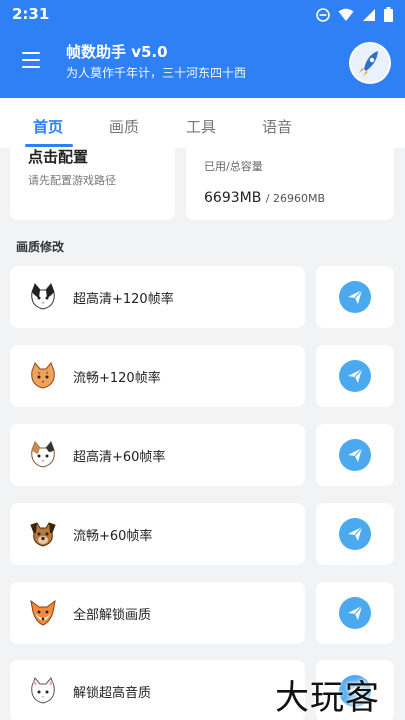 The image size is (405, 720). I want to click on list-item-label: 全部解锁画质, so click(112, 615).